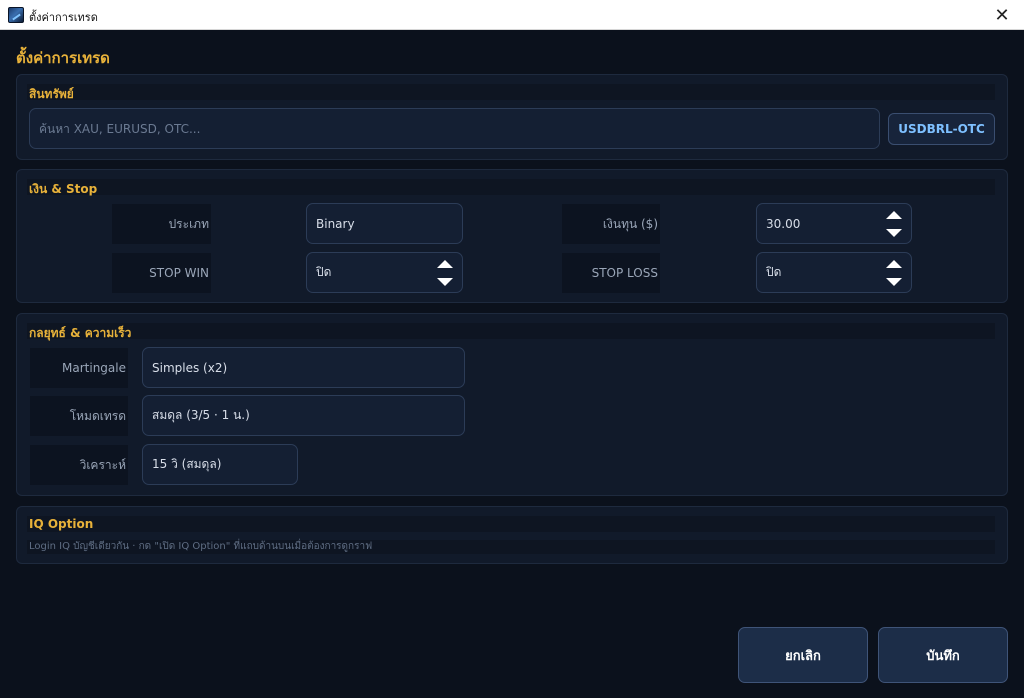  What do you see at coordinates (511, 187) in the screenshot?
I see `money-group-header` at bounding box center [511, 187].